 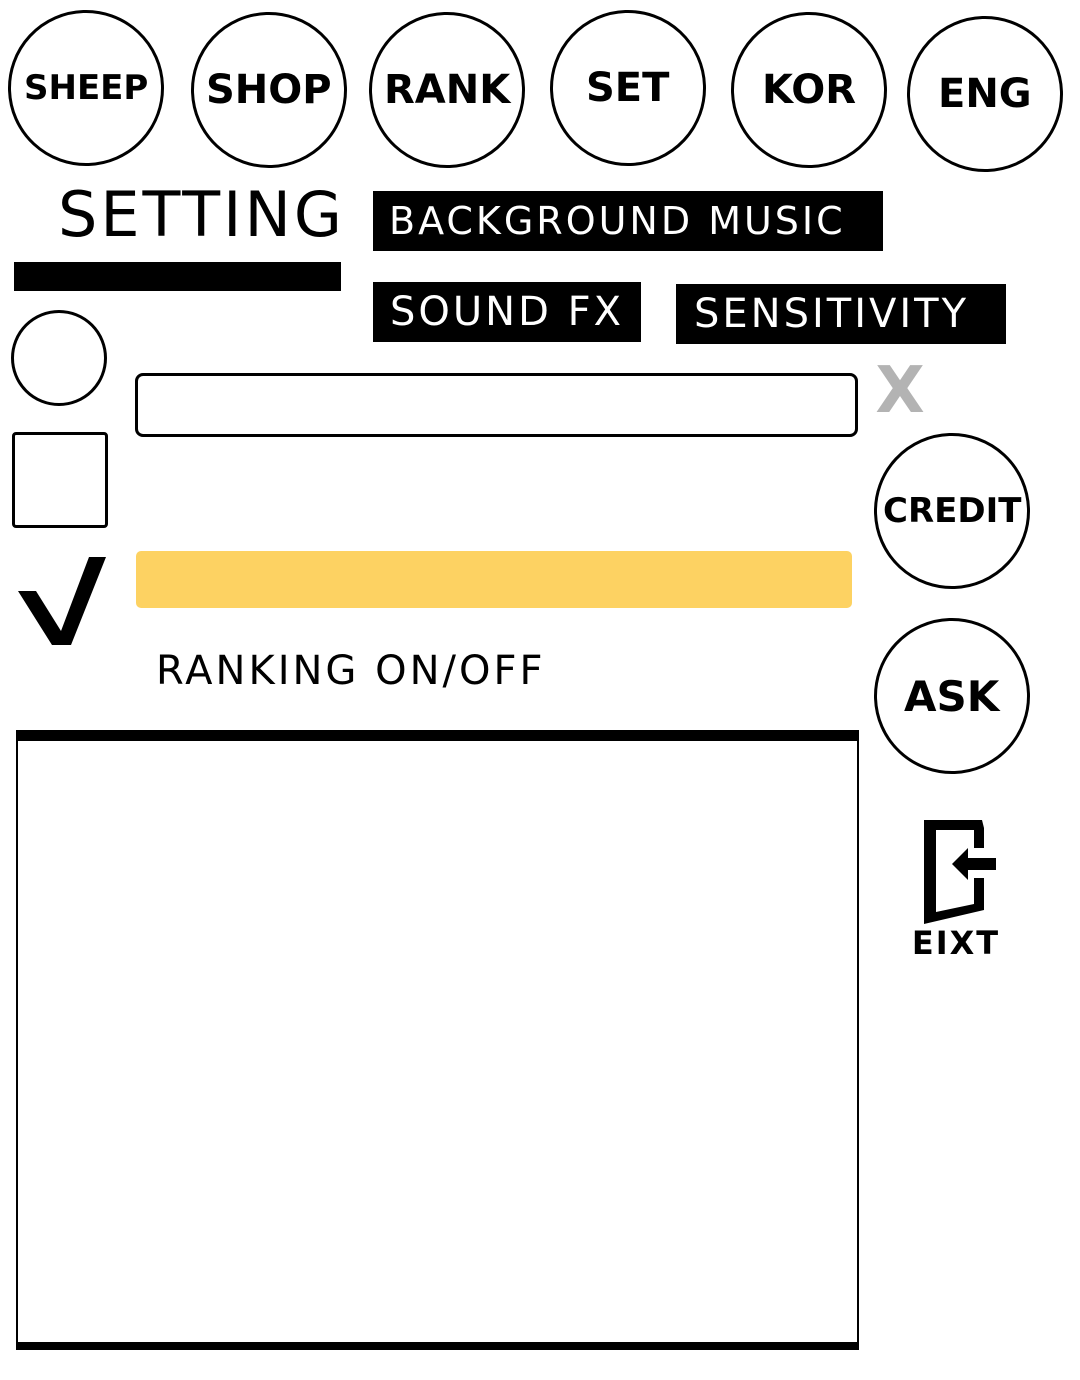 I want to click on exit-button: EIXT, so click(x=956, y=891).